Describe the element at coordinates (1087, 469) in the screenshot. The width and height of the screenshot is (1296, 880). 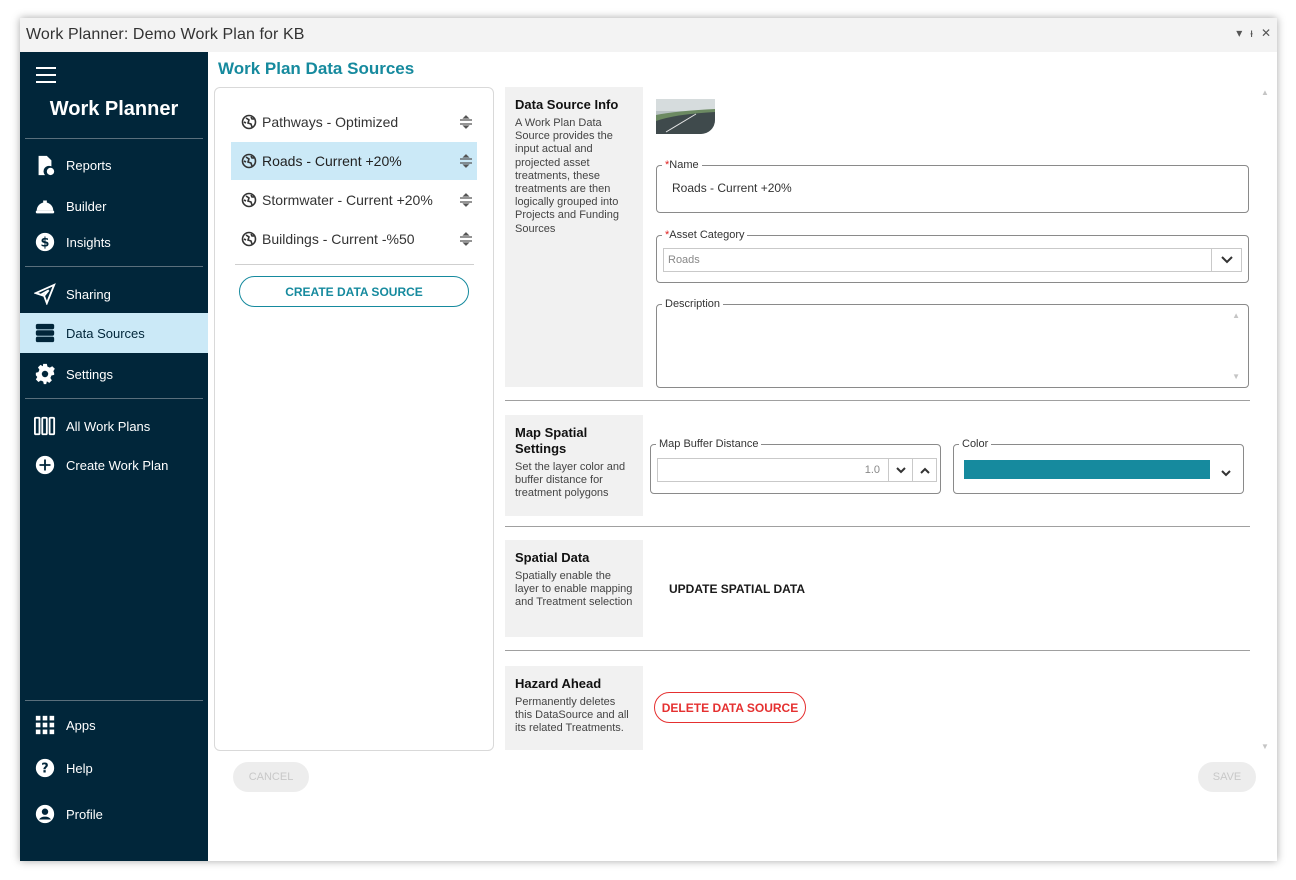
I see `color-swatch` at that location.